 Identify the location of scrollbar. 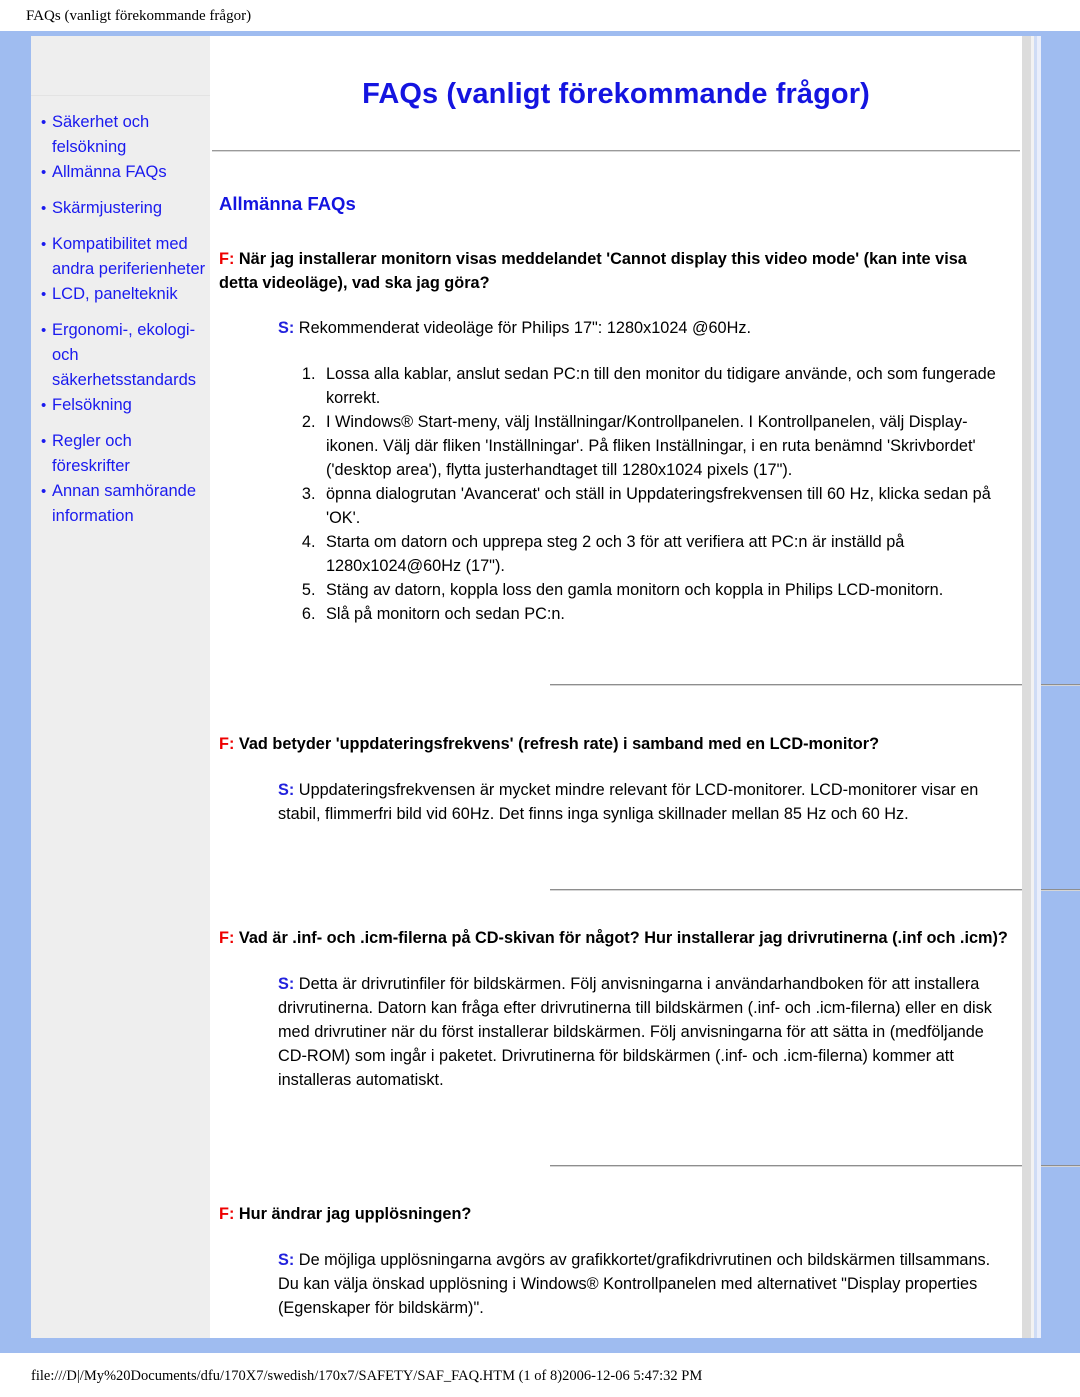
(1031, 687).